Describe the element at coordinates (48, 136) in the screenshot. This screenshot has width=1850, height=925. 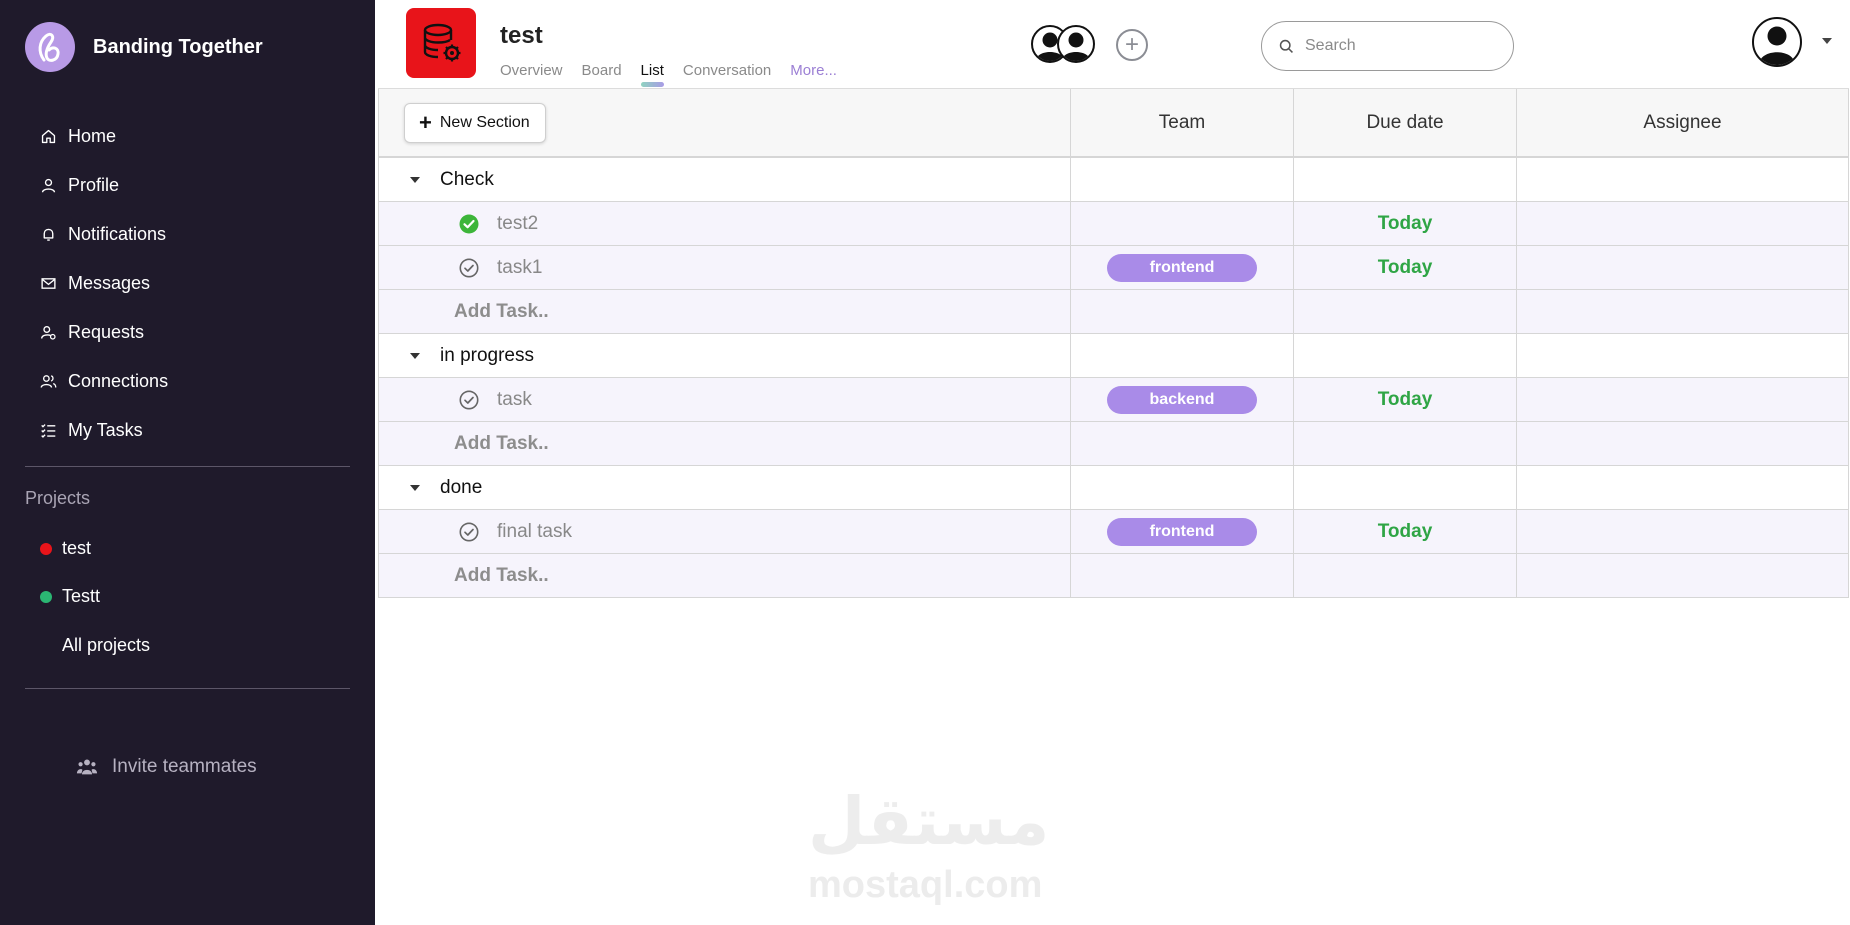
I see `home-icon` at that location.